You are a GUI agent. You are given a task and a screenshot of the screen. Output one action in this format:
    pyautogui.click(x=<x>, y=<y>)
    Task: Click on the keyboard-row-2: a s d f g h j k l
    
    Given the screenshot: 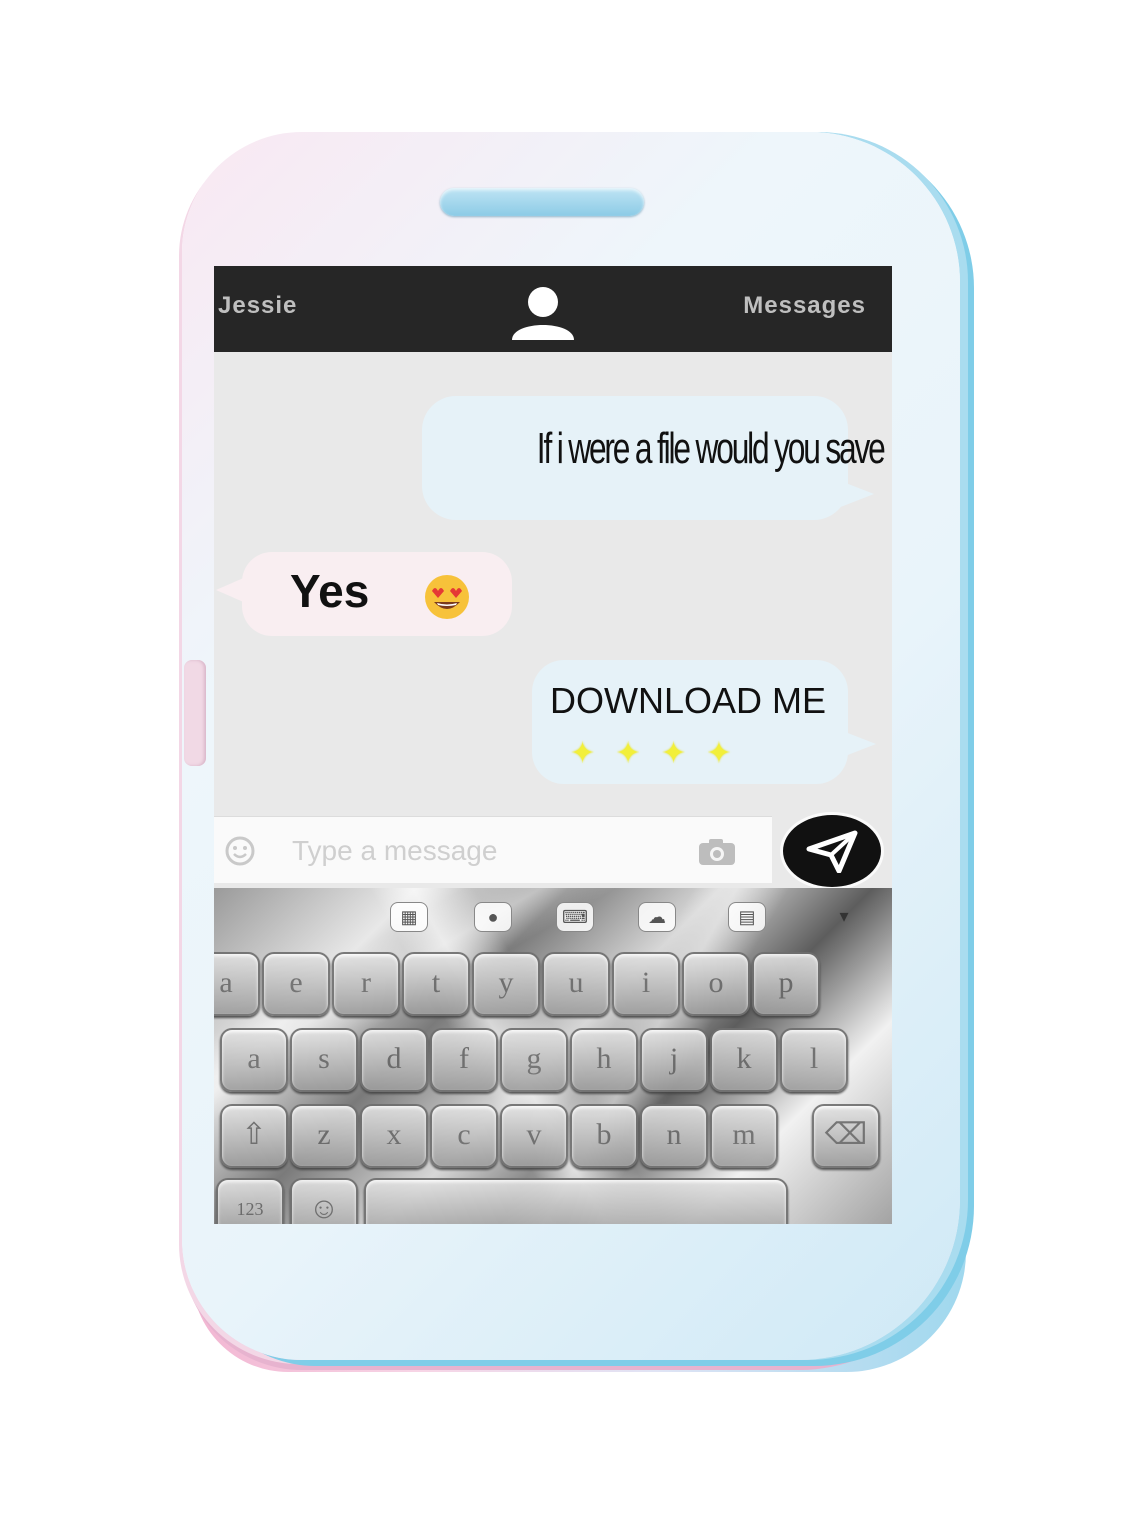 What is the action you would take?
    pyautogui.click(x=553, y=1060)
    